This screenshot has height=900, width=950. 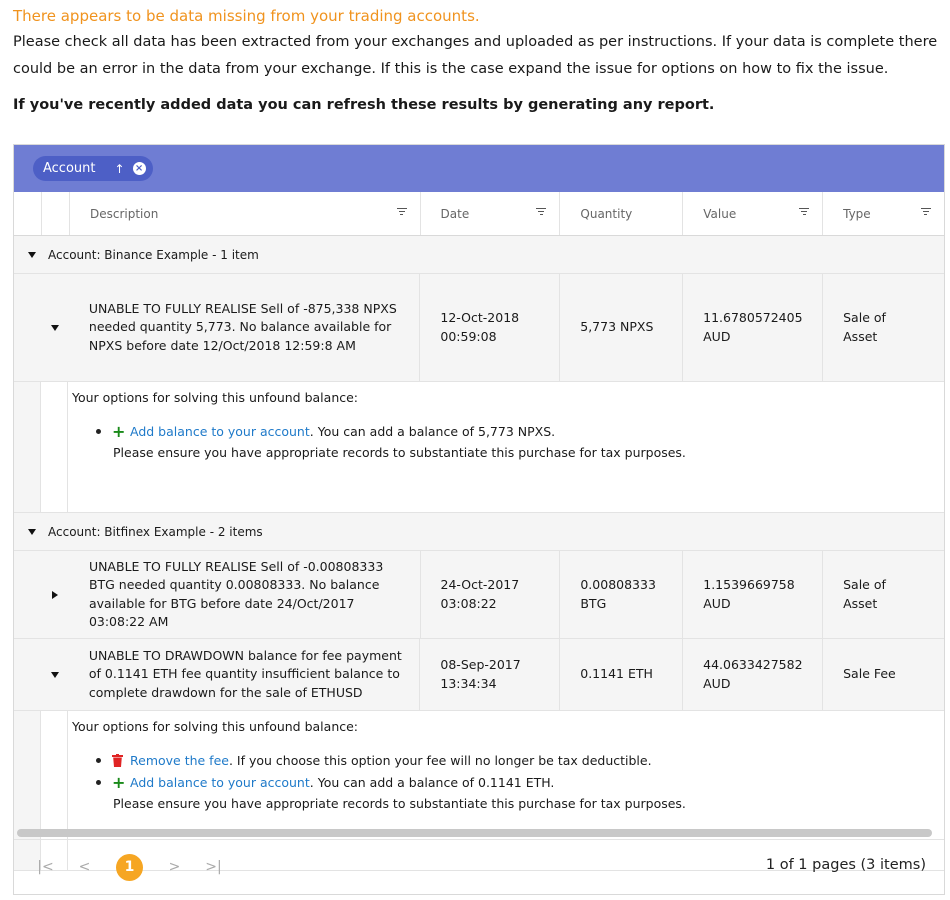 I want to click on page-1-button: 1, so click(x=129, y=867).